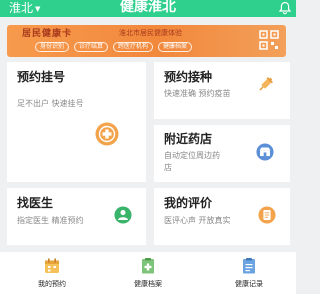  Describe the element at coordinates (148, 266) in the screenshot. I see `health-file-icon` at that location.